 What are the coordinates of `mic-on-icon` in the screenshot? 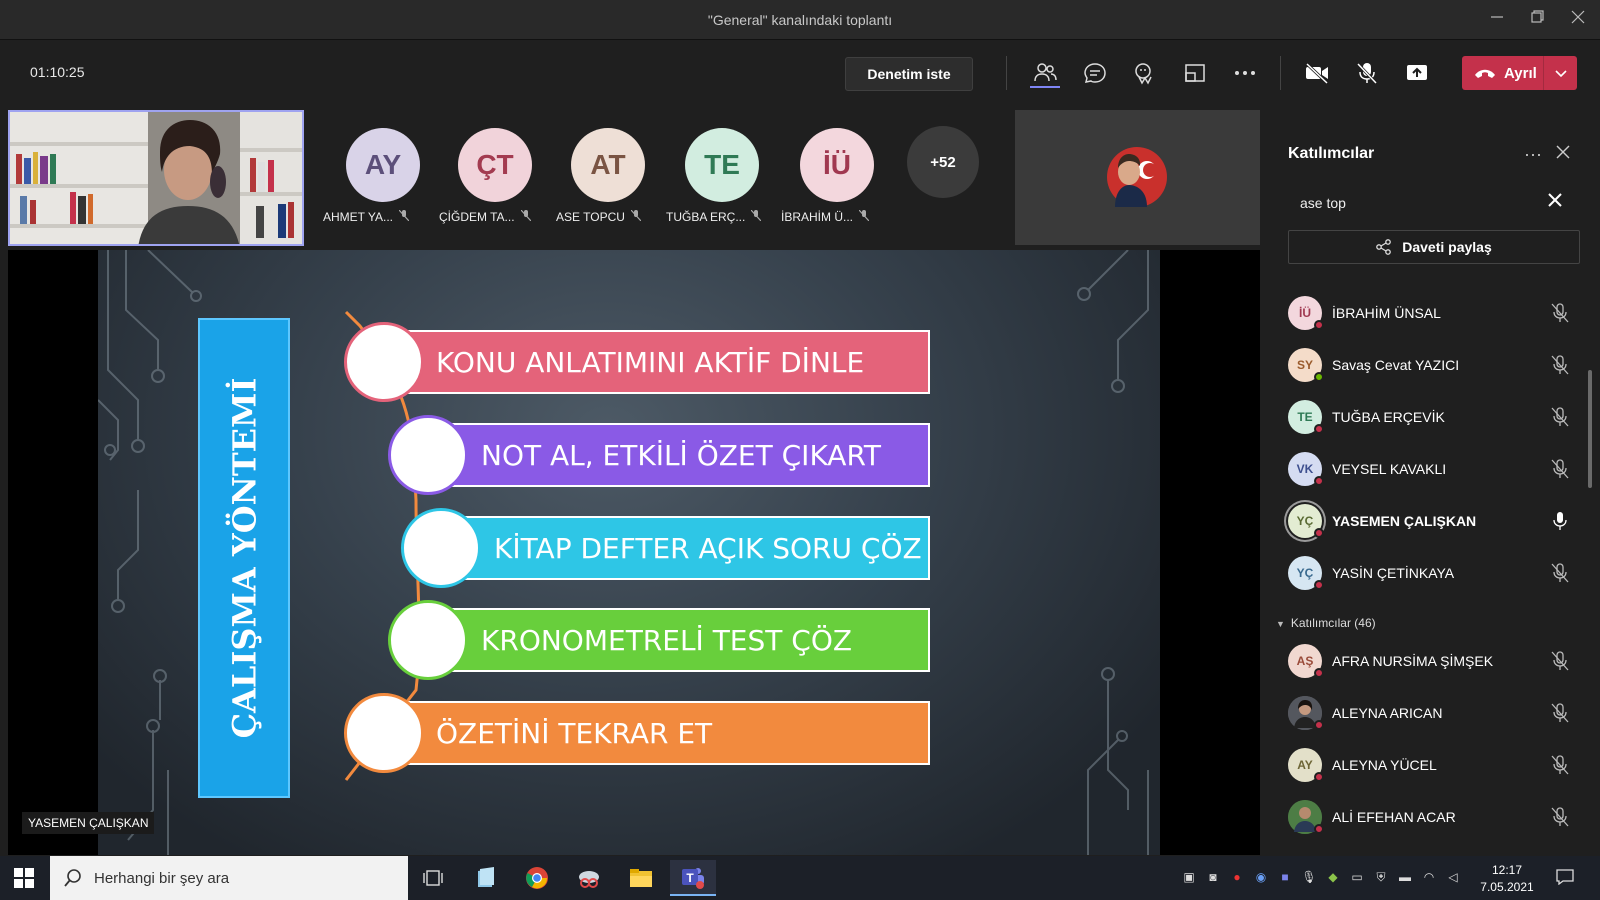 It's located at (1560, 521).